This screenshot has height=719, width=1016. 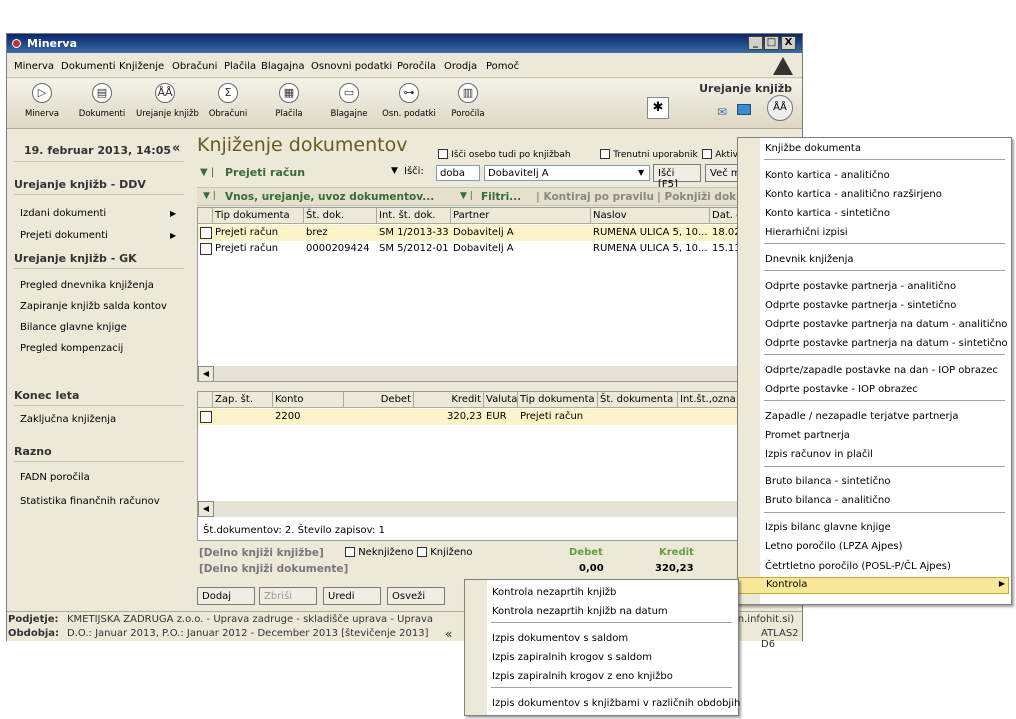 I want to click on menu-item: Konto kartica - analitično razširjeno, so click(x=853, y=194).